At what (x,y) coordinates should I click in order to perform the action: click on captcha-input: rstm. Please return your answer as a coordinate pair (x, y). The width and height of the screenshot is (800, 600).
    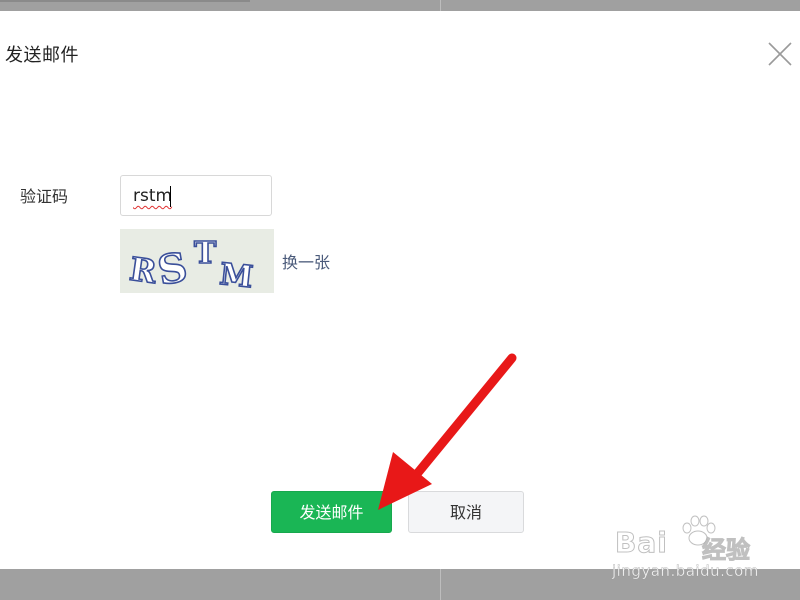
    Looking at the image, I should click on (196, 195).